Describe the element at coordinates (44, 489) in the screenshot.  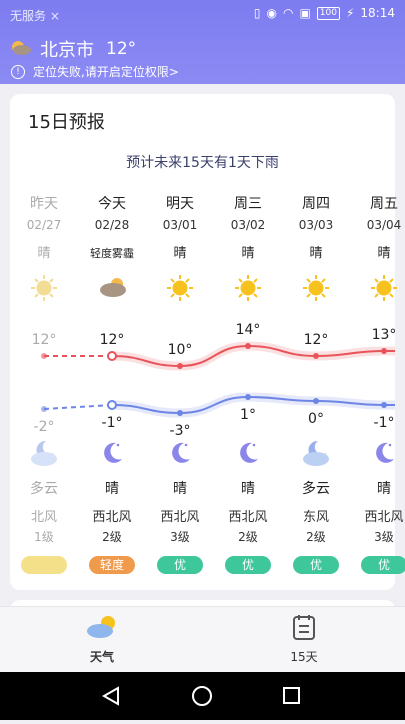
I see `night-condition: 多云` at that location.